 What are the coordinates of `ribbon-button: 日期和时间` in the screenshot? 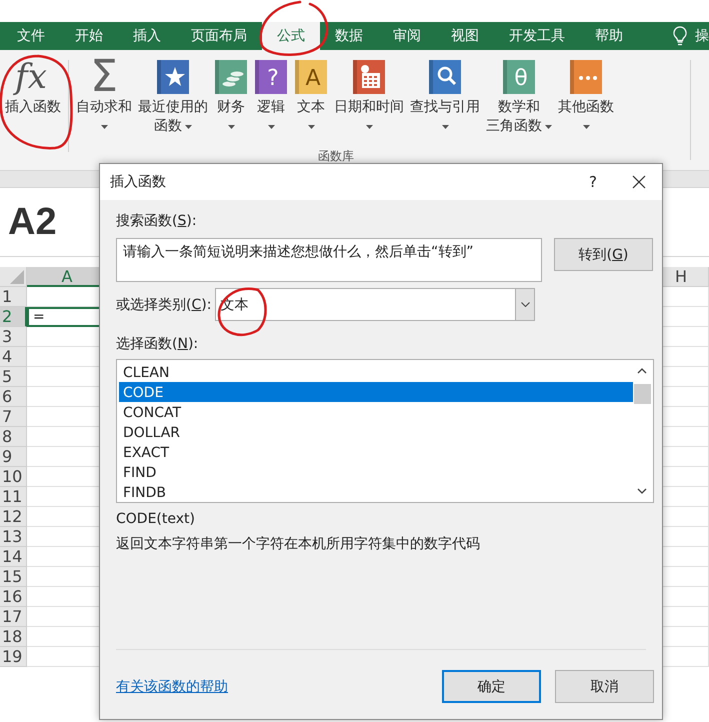 It's located at (369, 96).